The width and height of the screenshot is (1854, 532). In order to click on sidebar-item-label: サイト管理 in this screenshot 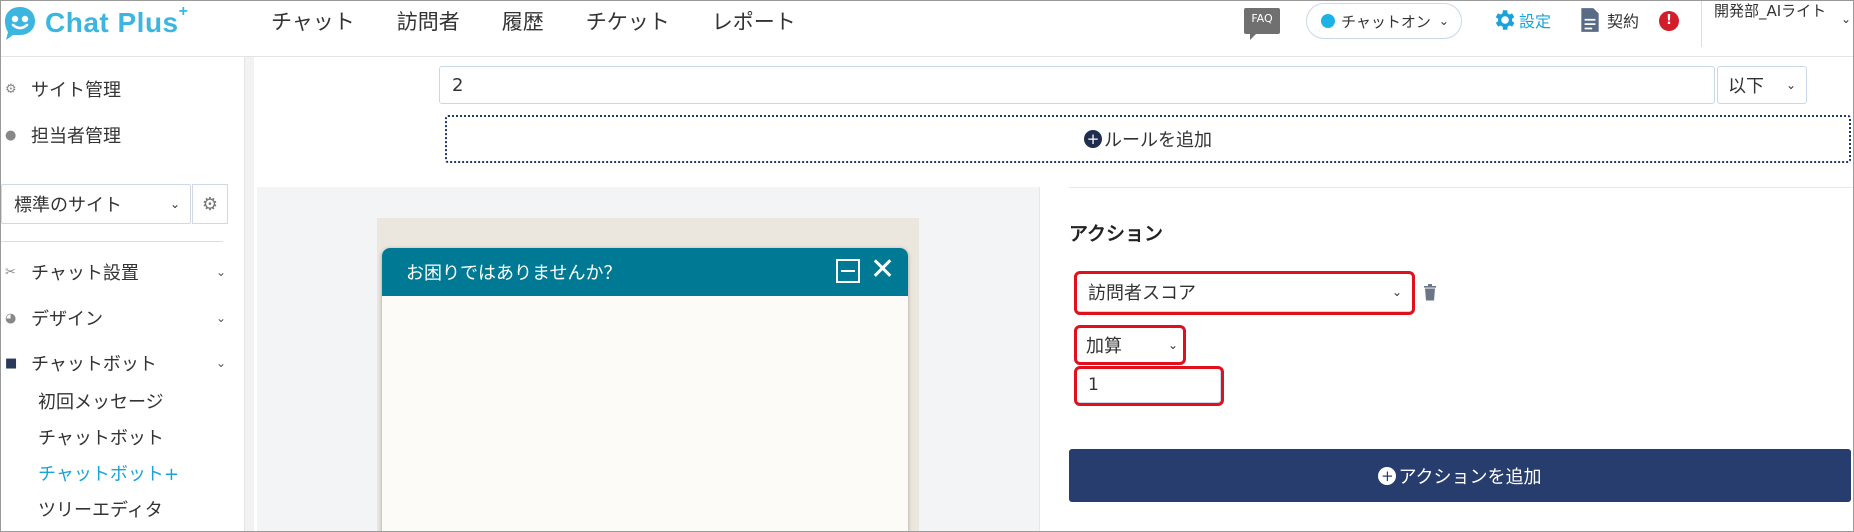, I will do `click(76, 90)`.